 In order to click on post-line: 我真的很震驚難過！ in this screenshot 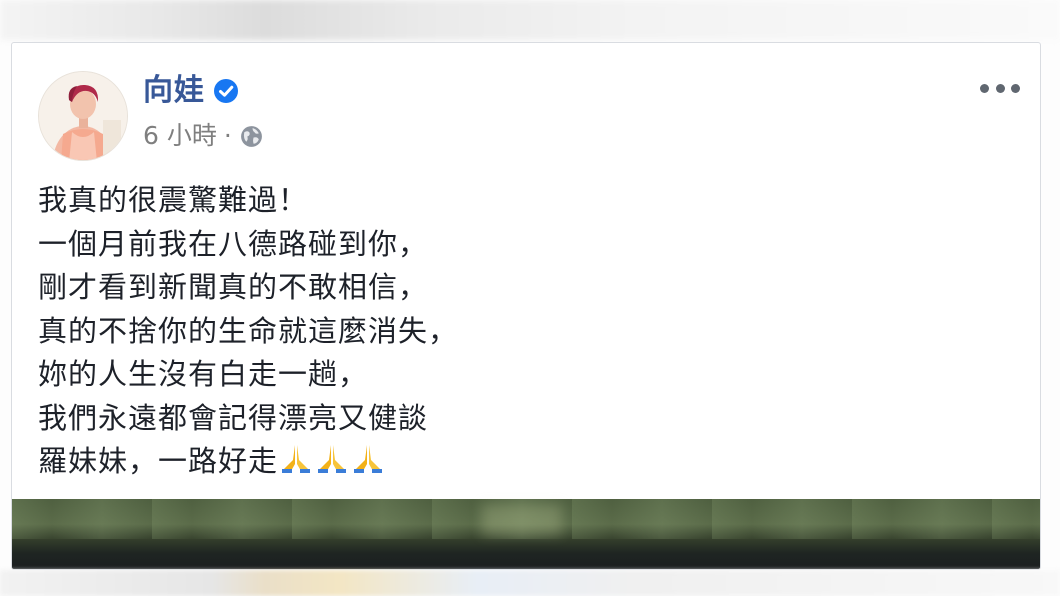, I will do `click(173, 200)`.